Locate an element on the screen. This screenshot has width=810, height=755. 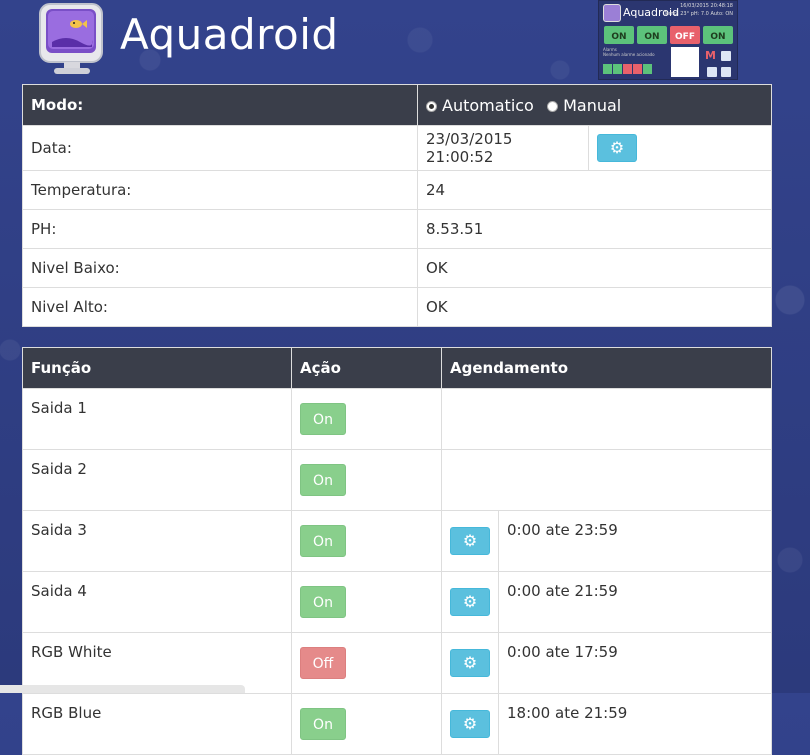
output-row-saida-1: Saida 1 On is located at coordinates (397, 419).